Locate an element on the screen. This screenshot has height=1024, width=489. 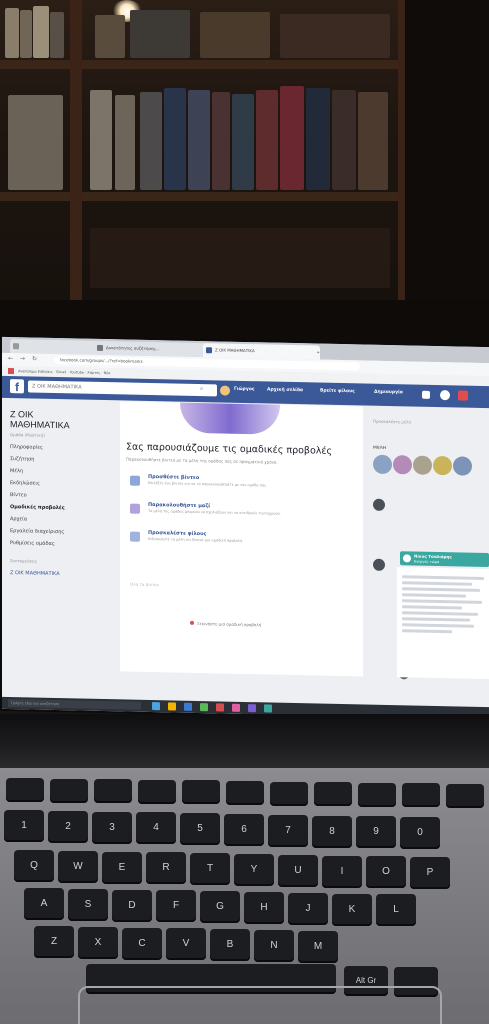
new-tab-button: + is located at coordinates (318, 352).